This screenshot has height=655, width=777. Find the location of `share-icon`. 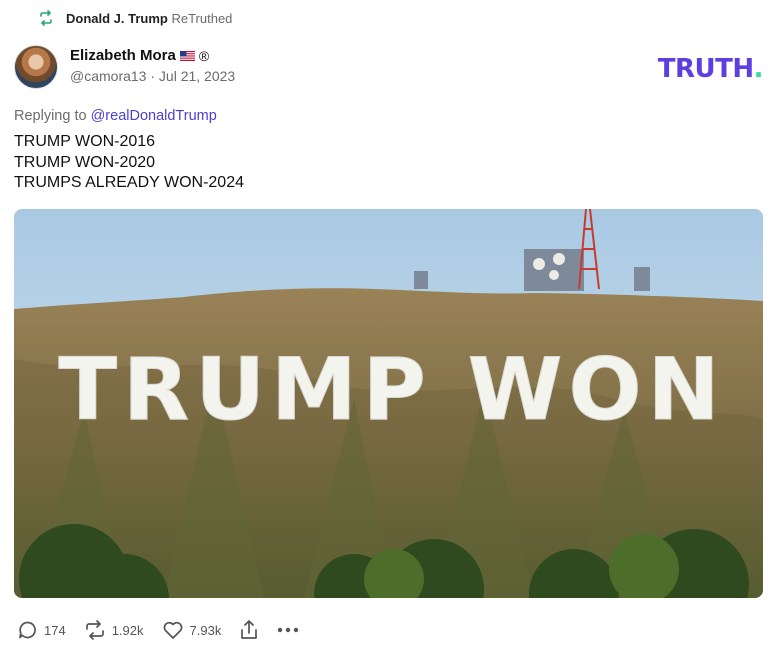

share-icon is located at coordinates (249, 630).